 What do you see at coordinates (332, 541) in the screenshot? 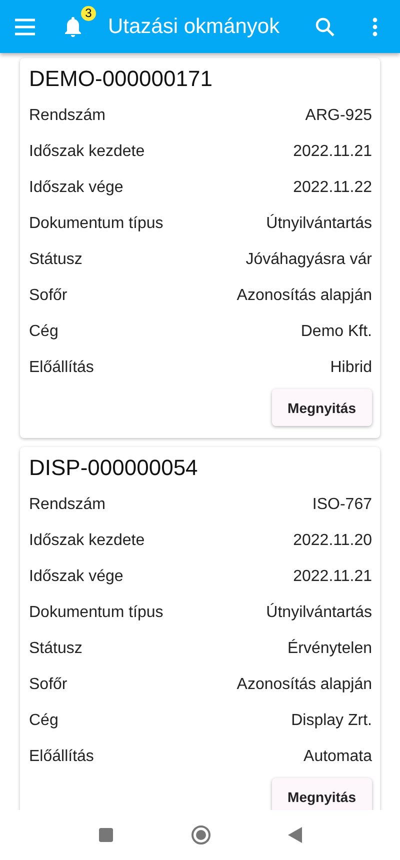
I see `field-value: 2022.11.20` at bounding box center [332, 541].